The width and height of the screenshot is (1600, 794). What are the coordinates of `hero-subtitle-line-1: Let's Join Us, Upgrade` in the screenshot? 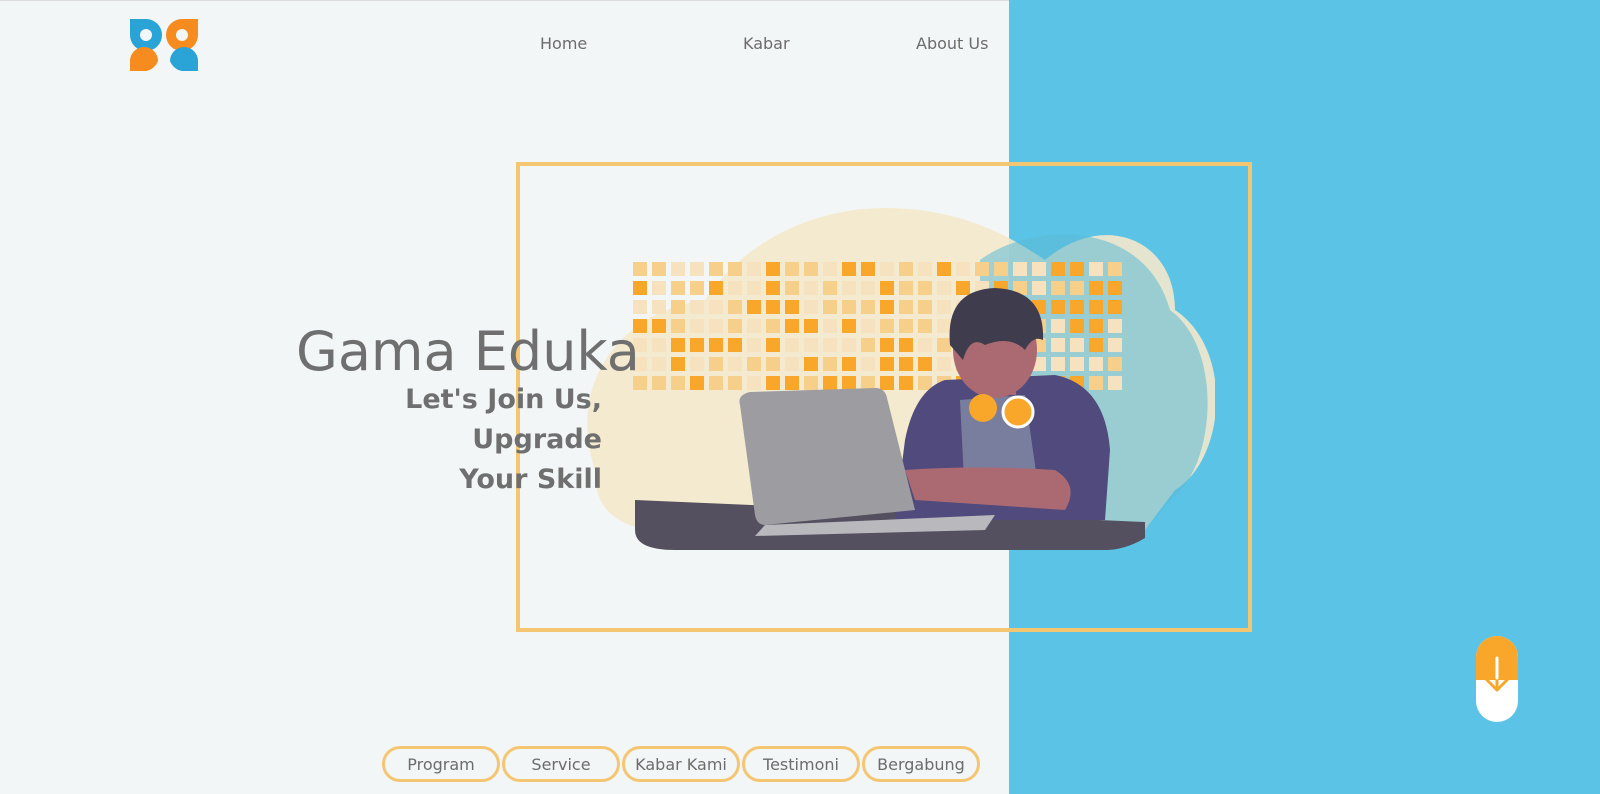 It's located at (503, 419).